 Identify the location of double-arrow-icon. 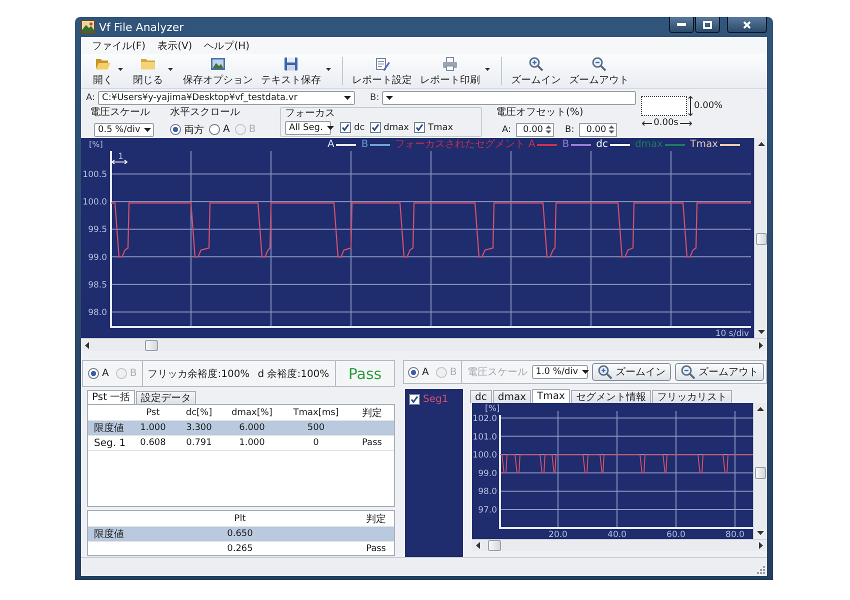
(119, 162).